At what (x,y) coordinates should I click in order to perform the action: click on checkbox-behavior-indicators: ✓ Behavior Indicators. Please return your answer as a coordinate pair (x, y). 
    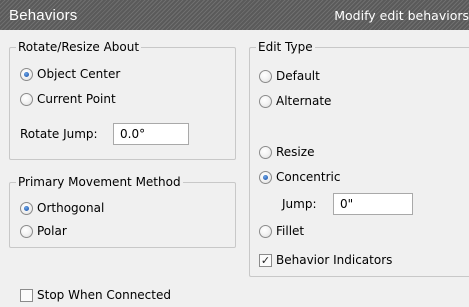
    Looking at the image, I should click on (325, 260).